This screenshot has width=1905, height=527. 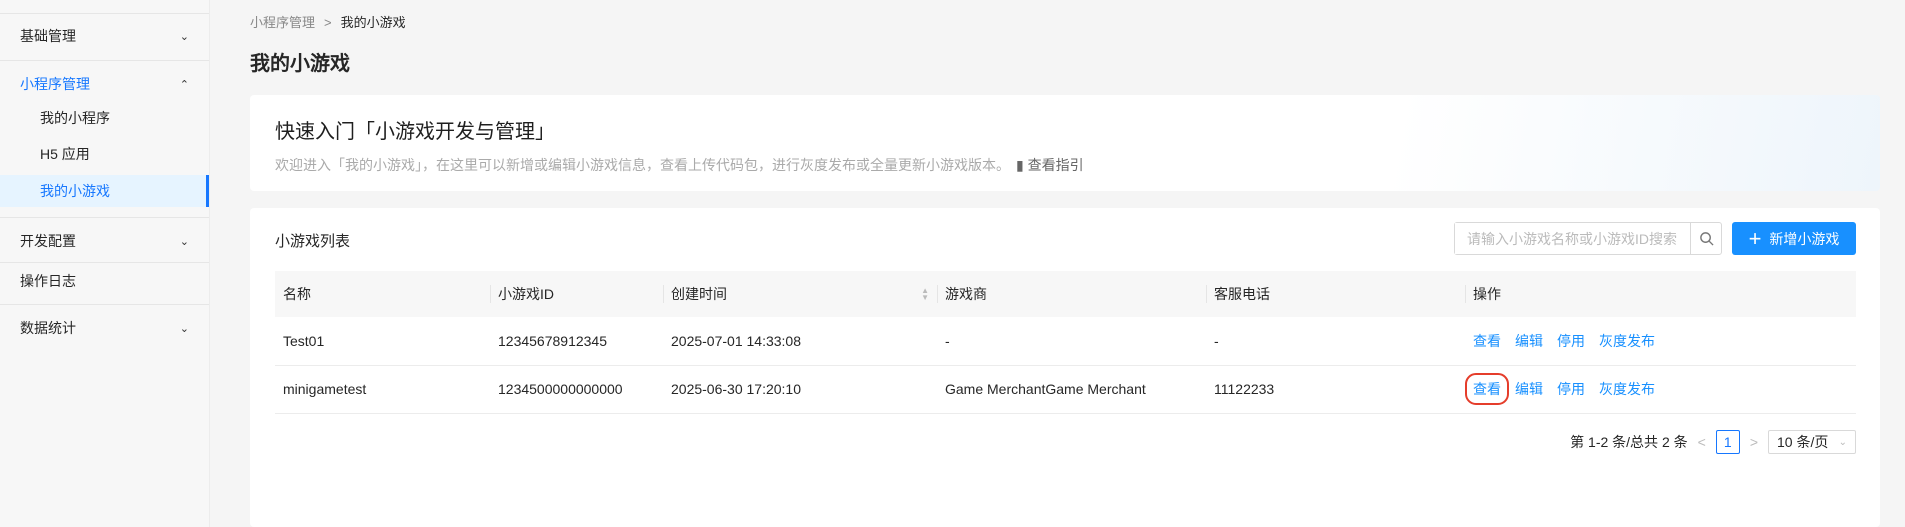 What do you see at coordinates (1071, 389) in the screenshot?
I see `cell-merchant: Game MerchantGame Merchant` at bounding box center [1071, 389].